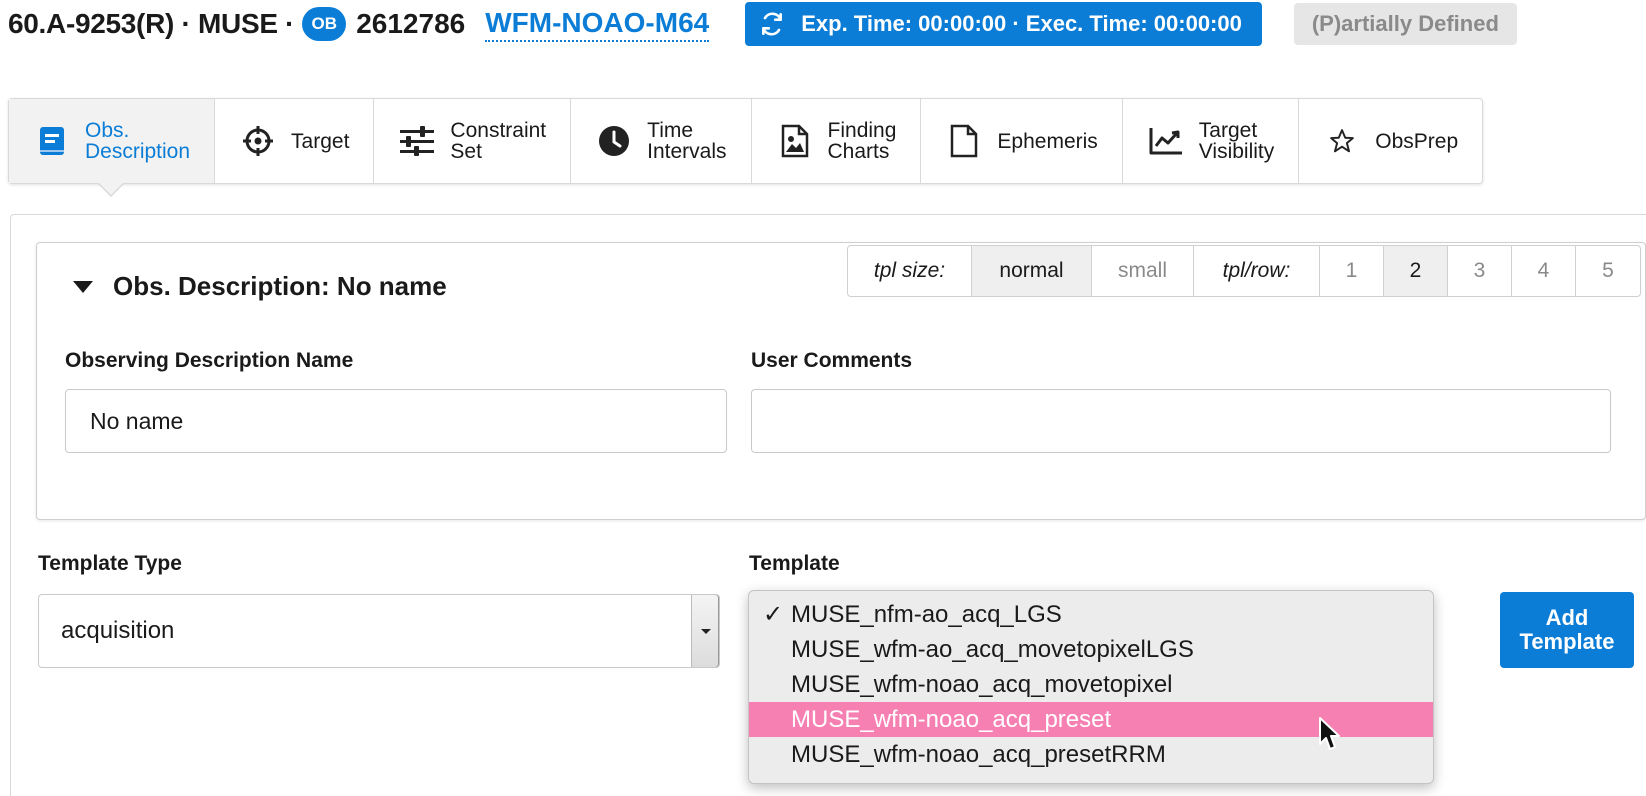 The height and width of the screenshot is (796, 1646). What do you see at coordinates (951, 719) in the screenshot?
I see `template-option-label: MUSE_wfm-noao_acq_preset` at bounding box center [951, 719].